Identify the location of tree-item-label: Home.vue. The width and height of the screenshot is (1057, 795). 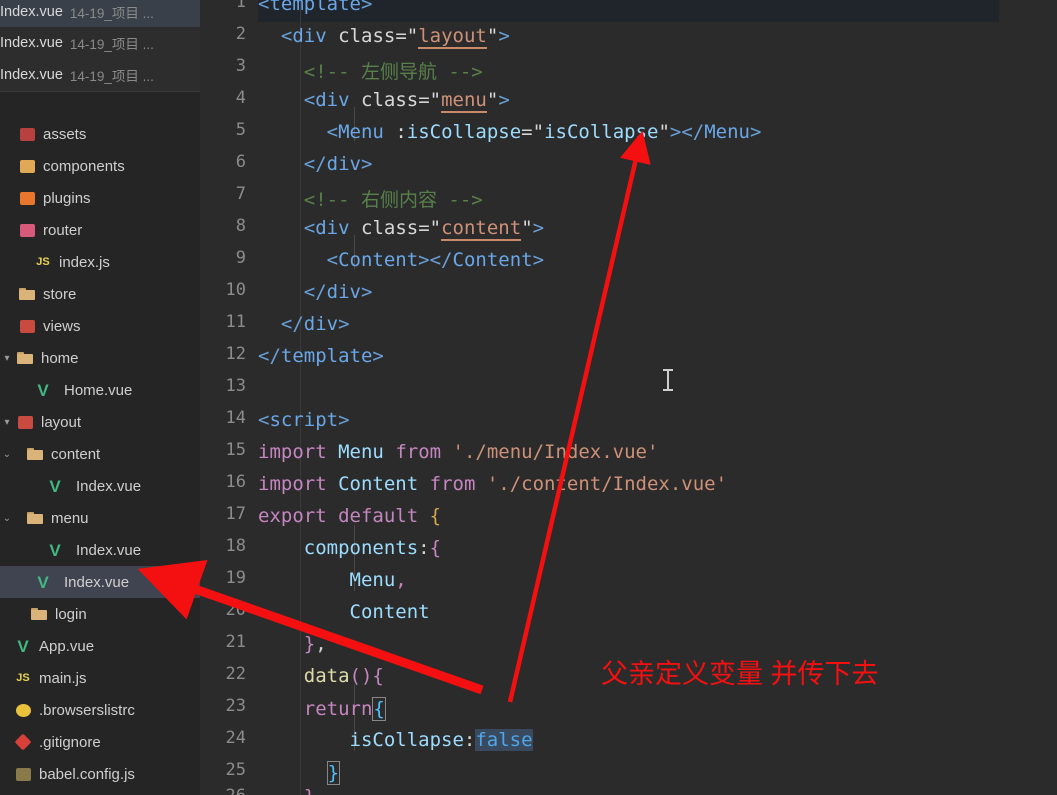
(98, 390).